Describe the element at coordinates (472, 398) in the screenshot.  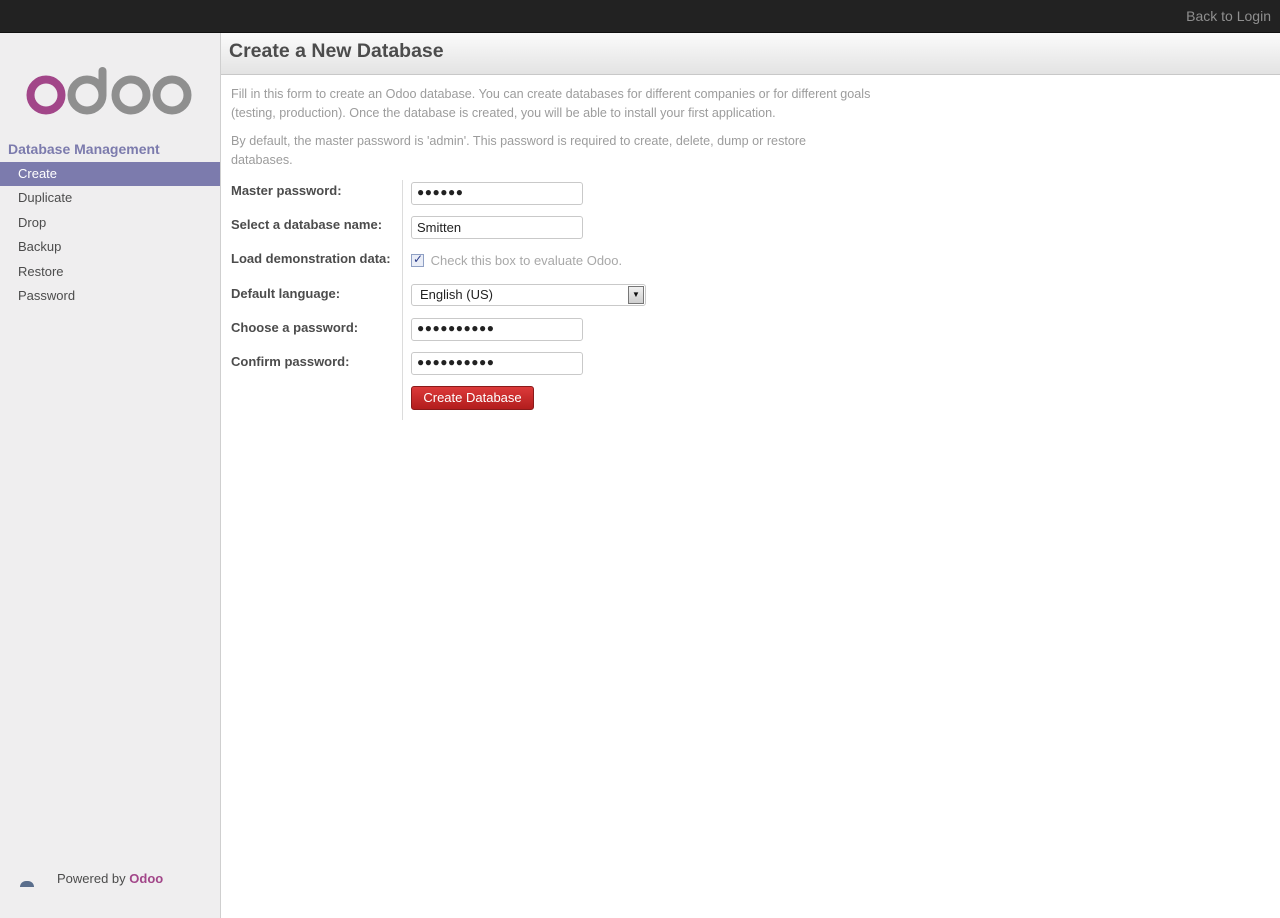
I see `create-database-button: Create Database` at that location.